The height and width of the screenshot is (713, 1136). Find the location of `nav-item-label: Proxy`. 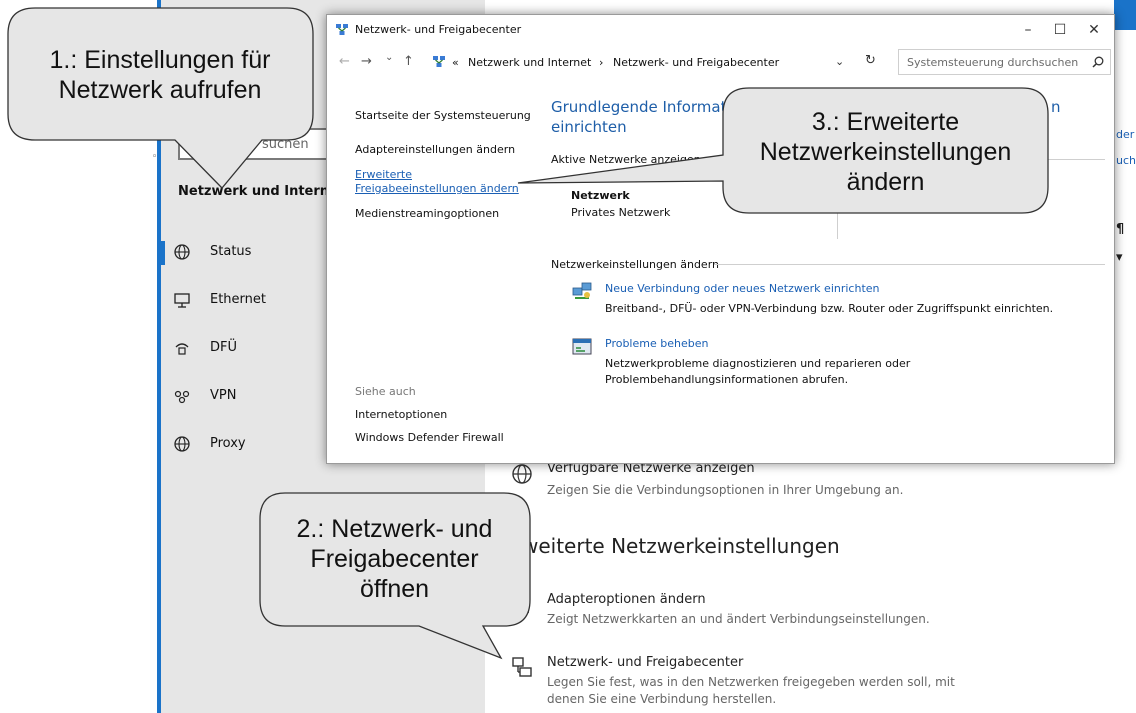

nav-item-label: Proxy is located at coordinates (228, 443).